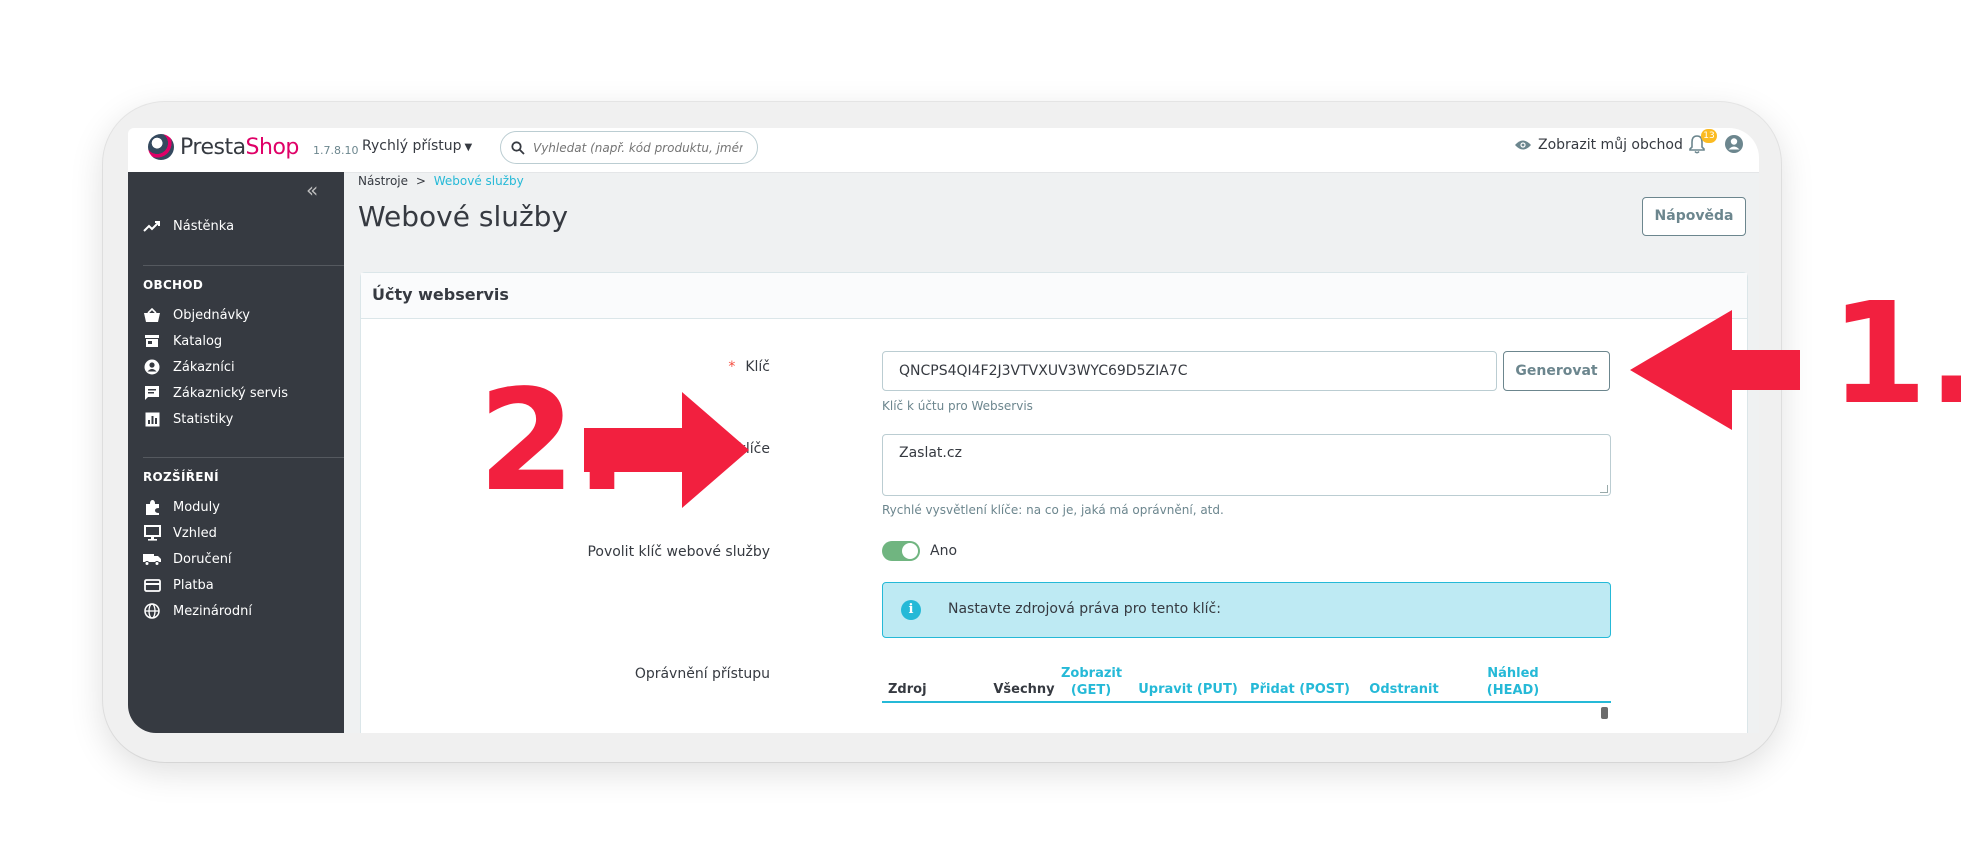 This screenshot has width=1961, height=859. I want to click on left-arrow-icon, so click(1715, 370).